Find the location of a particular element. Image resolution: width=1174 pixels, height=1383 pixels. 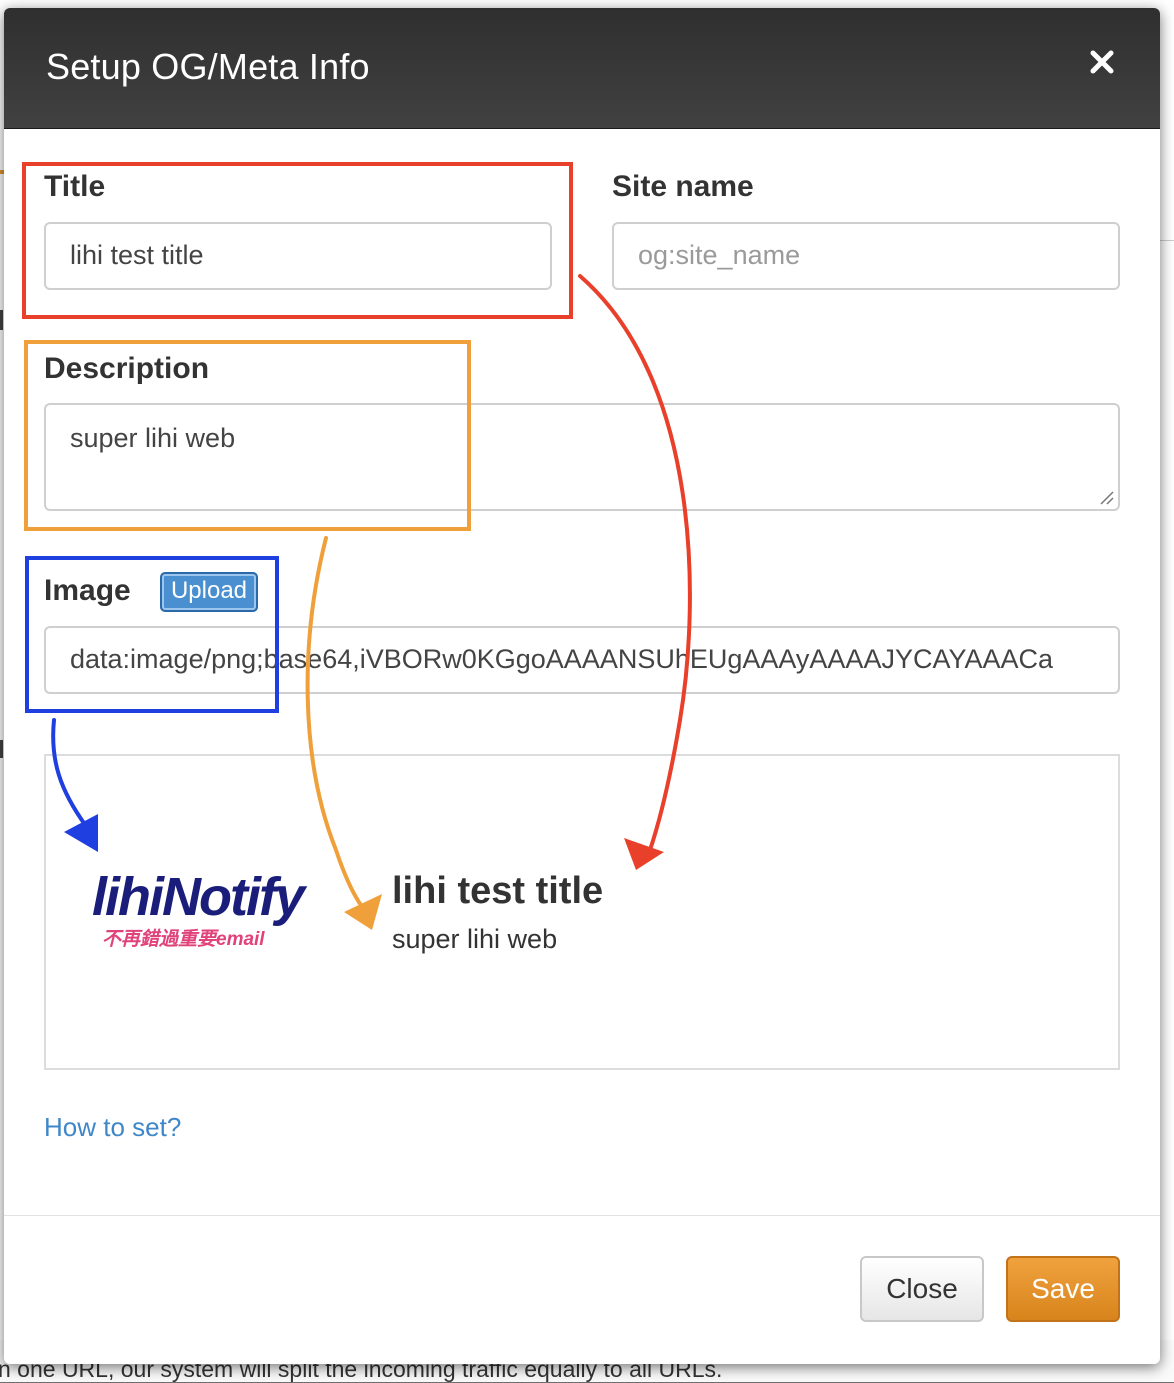

preview-logo-tagline: 不再錯過重要email is located at coordinates (183, 939).